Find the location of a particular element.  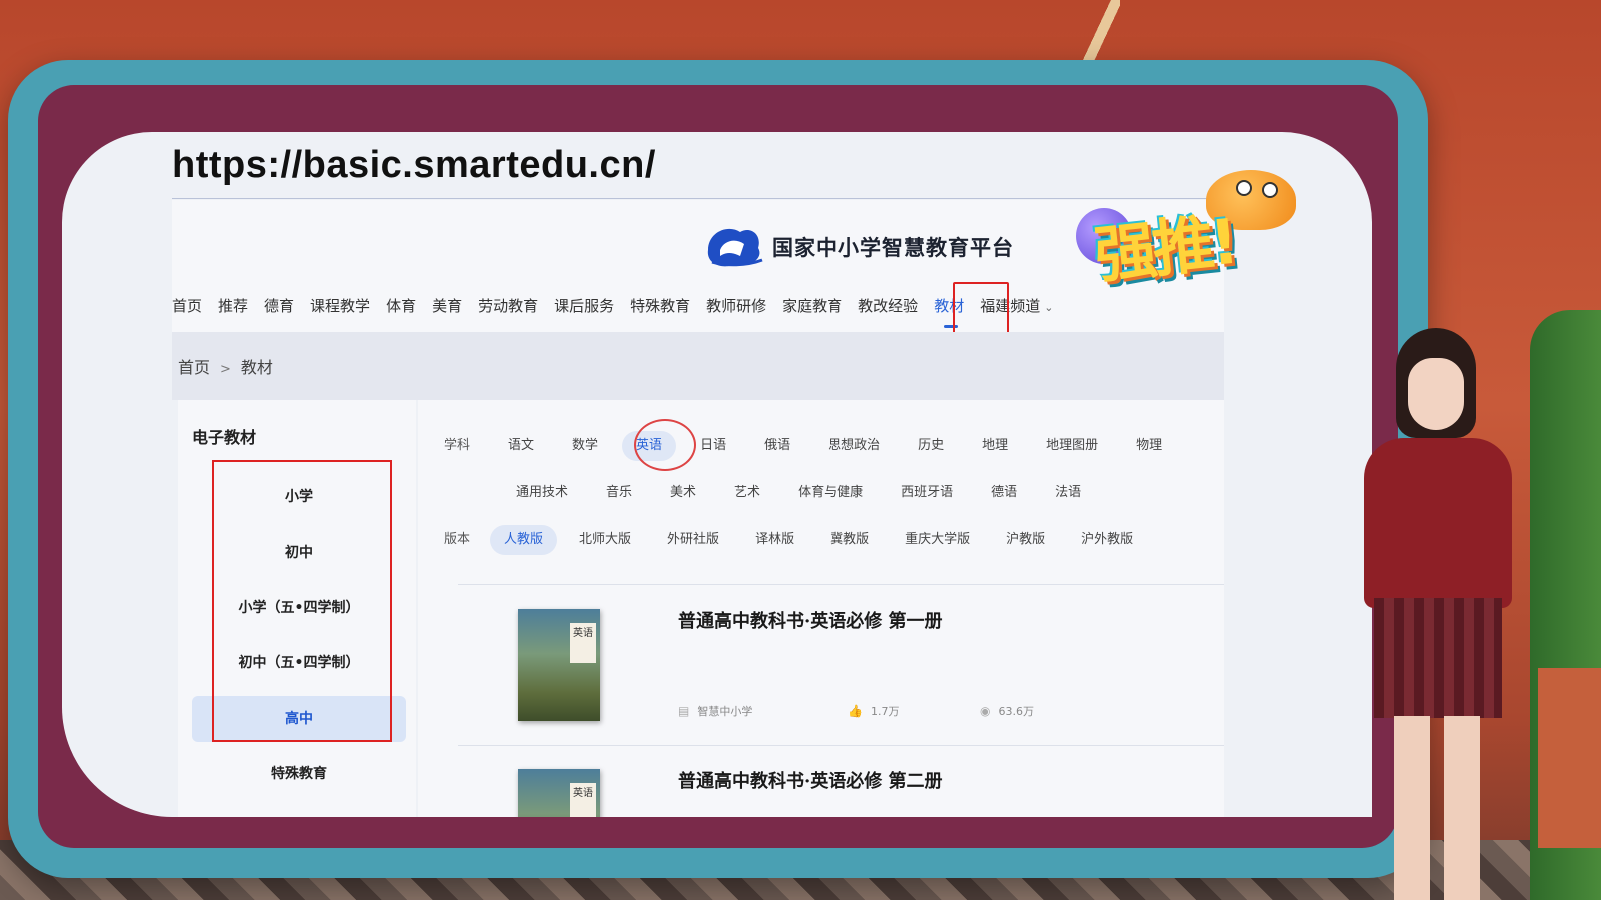

chevron-down-icon: ⌄ is located at coordinates (1049, 307).